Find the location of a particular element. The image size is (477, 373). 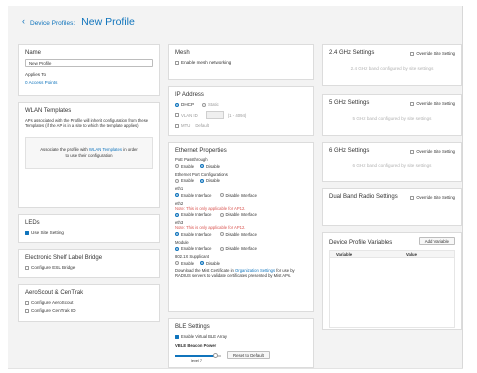

module-disable-radio is located at coordinates (221, 248).